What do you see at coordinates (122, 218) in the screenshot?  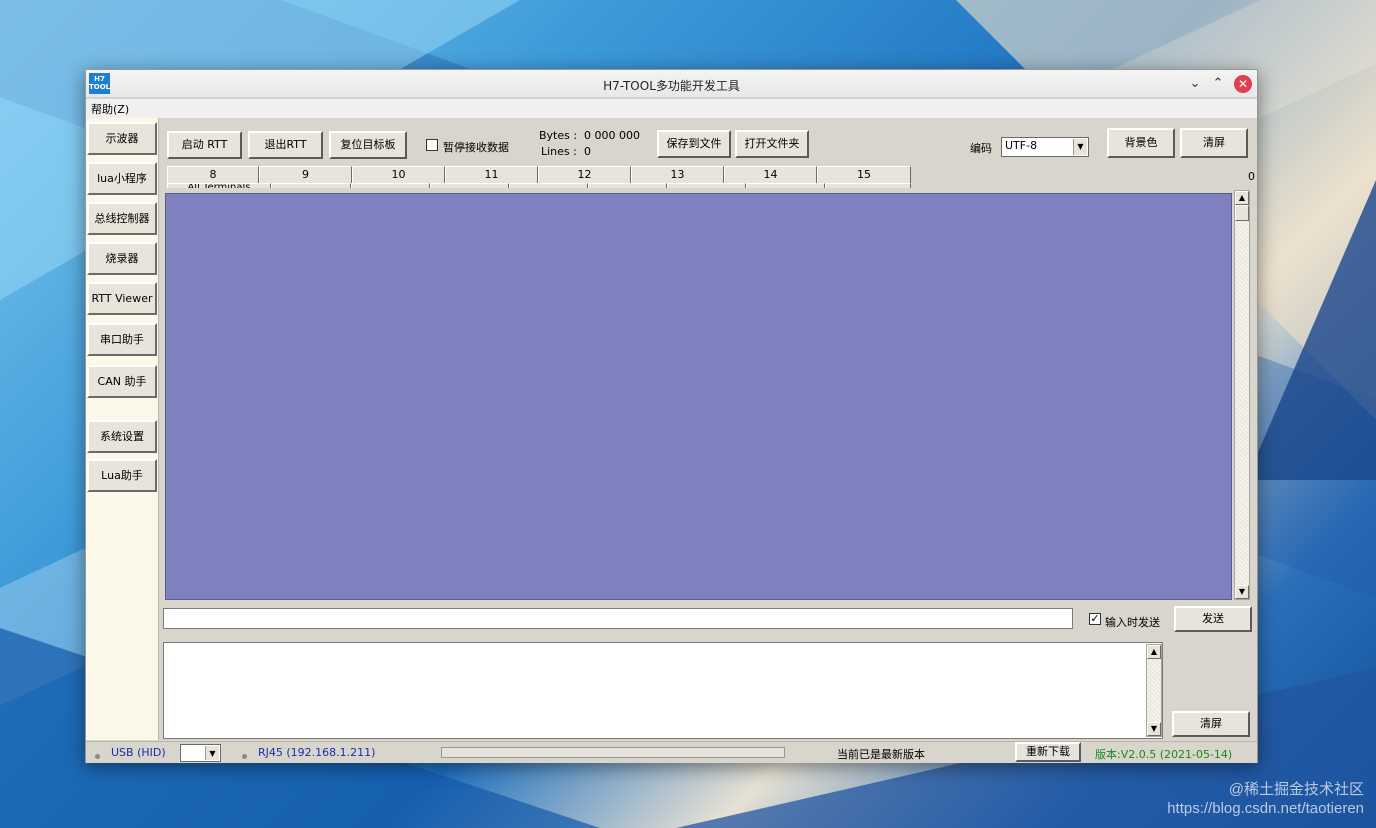 I see `sidebar-item-bus-controller: 总线控制器` at bounding box center [122, 218].